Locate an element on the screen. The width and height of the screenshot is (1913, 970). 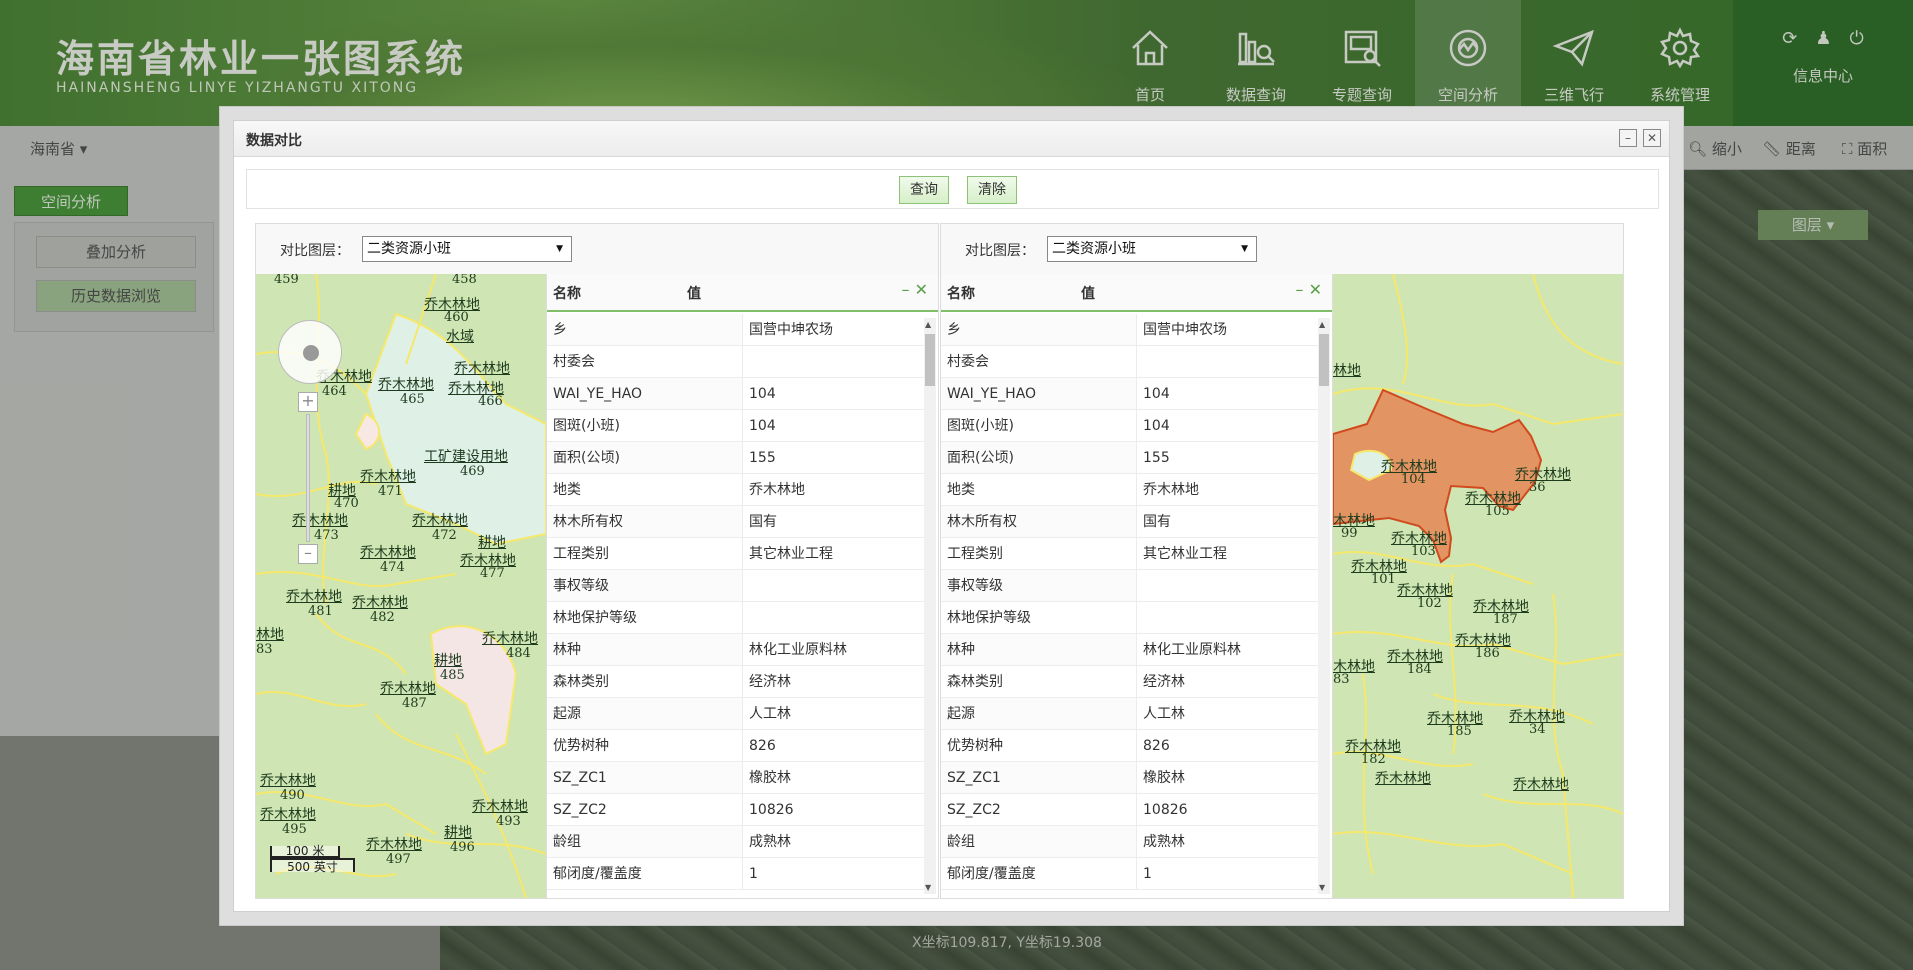
map-label: 460 is located at coordinates (456, 317).